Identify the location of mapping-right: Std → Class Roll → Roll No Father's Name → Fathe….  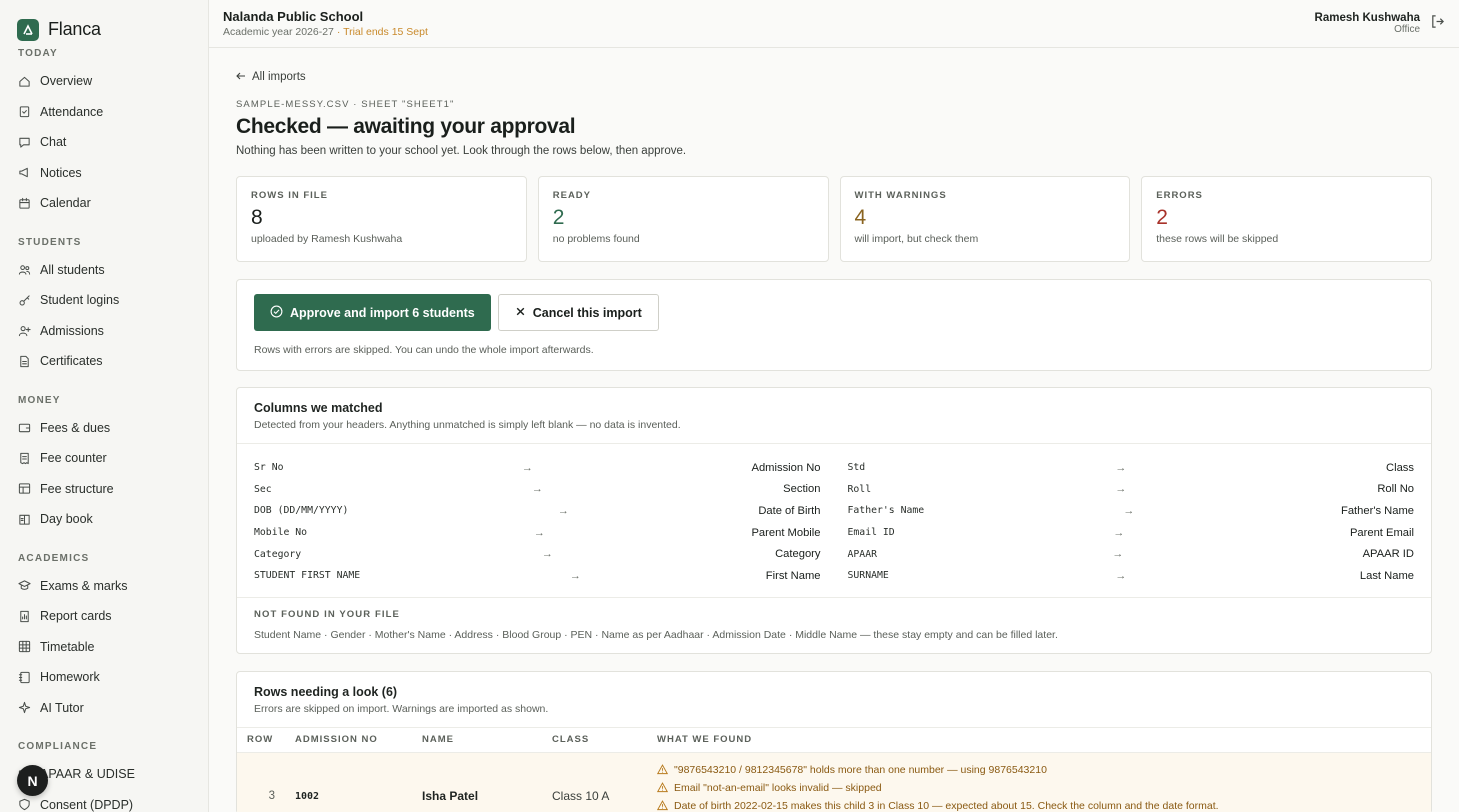
(1131, 522).